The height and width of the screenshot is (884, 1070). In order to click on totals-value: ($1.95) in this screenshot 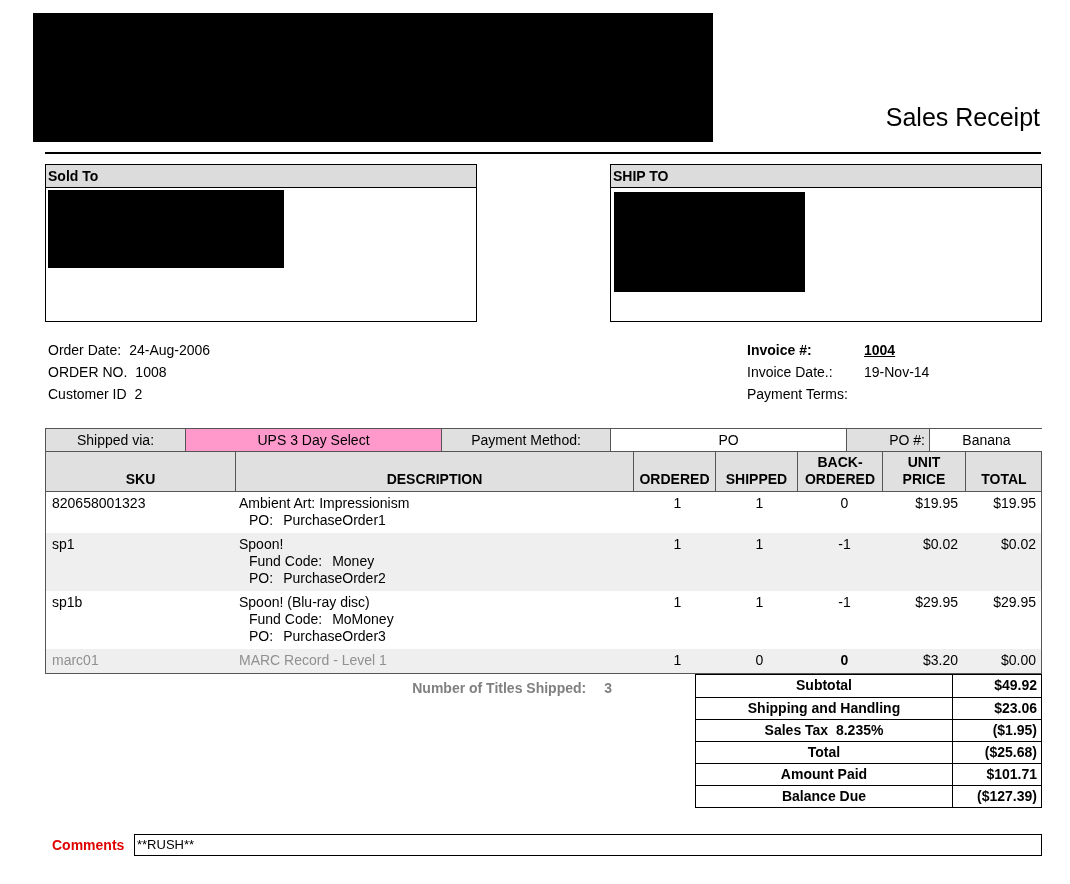, I will do `click(1014, 730)`.